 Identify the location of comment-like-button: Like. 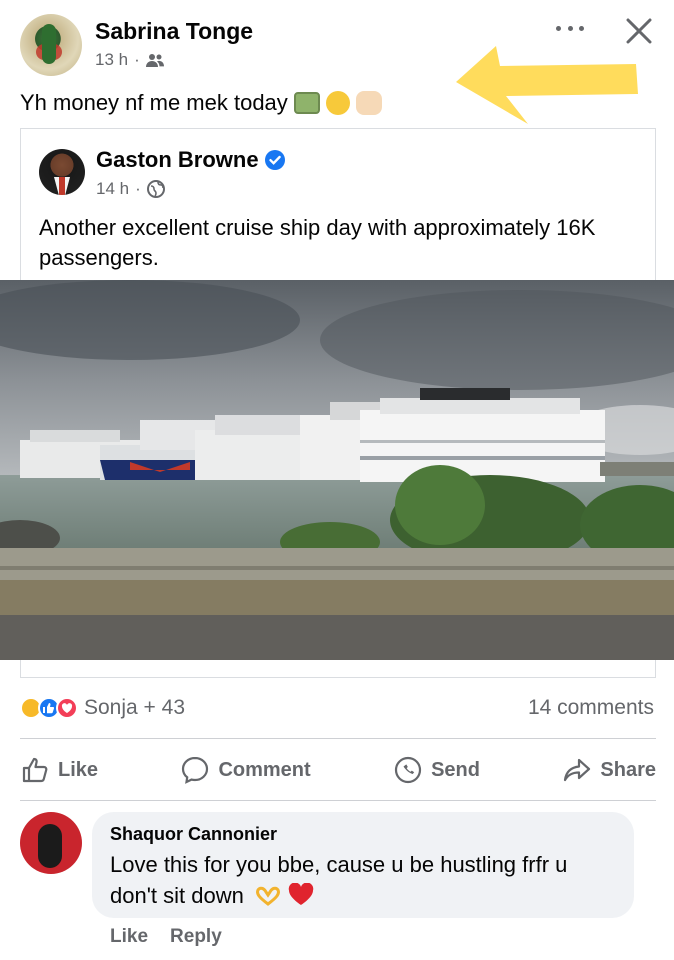
(129, 937).